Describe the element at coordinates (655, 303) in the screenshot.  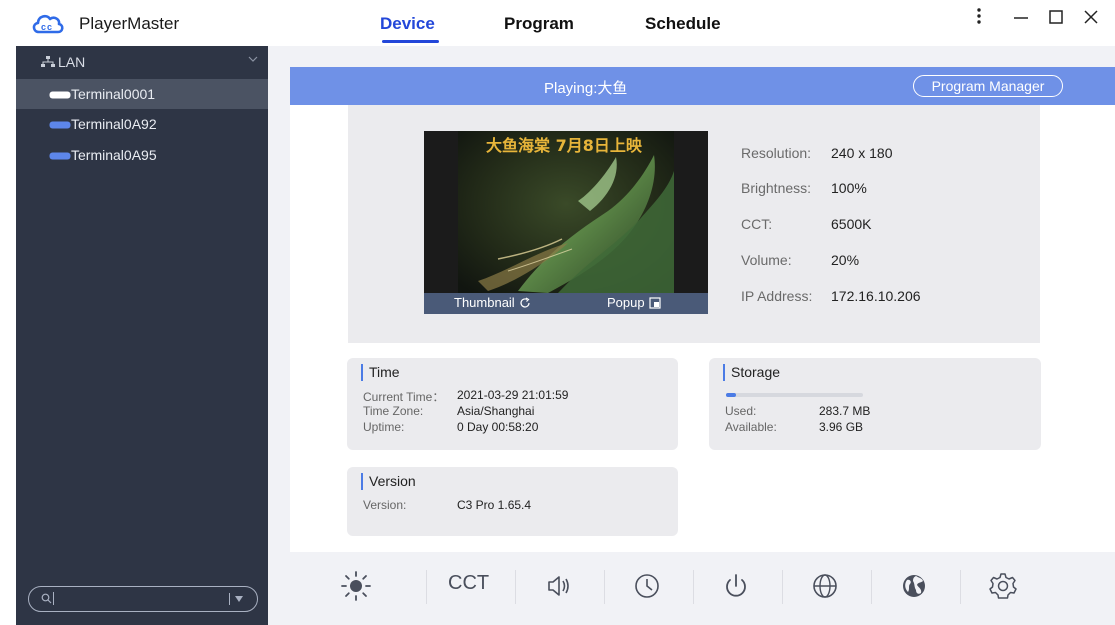
I see `popup-window-icon` at that location.